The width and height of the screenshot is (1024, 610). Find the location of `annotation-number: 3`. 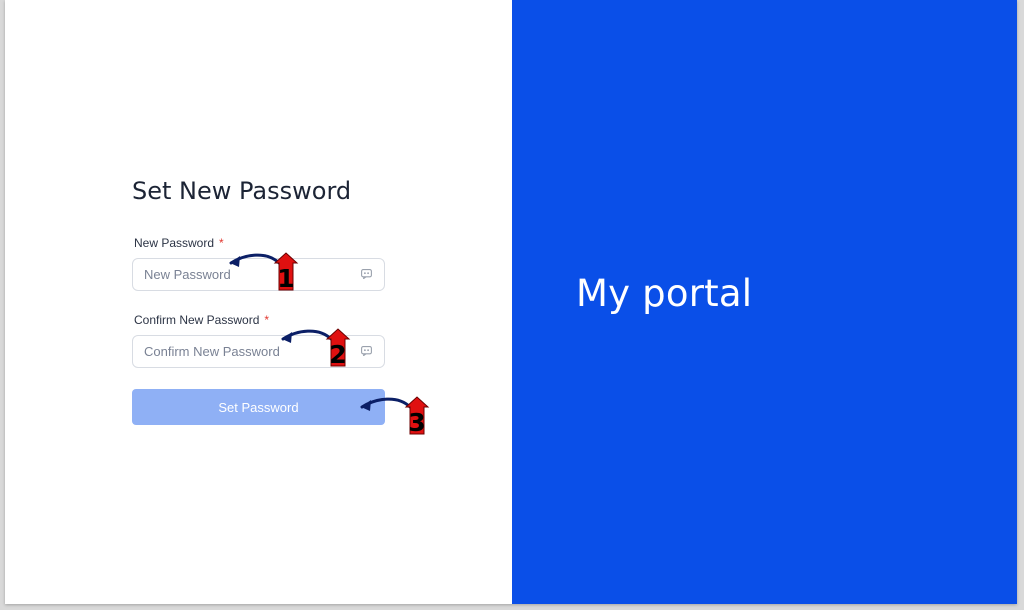

annotation-number: 3 is located at coordinates (416, 422).